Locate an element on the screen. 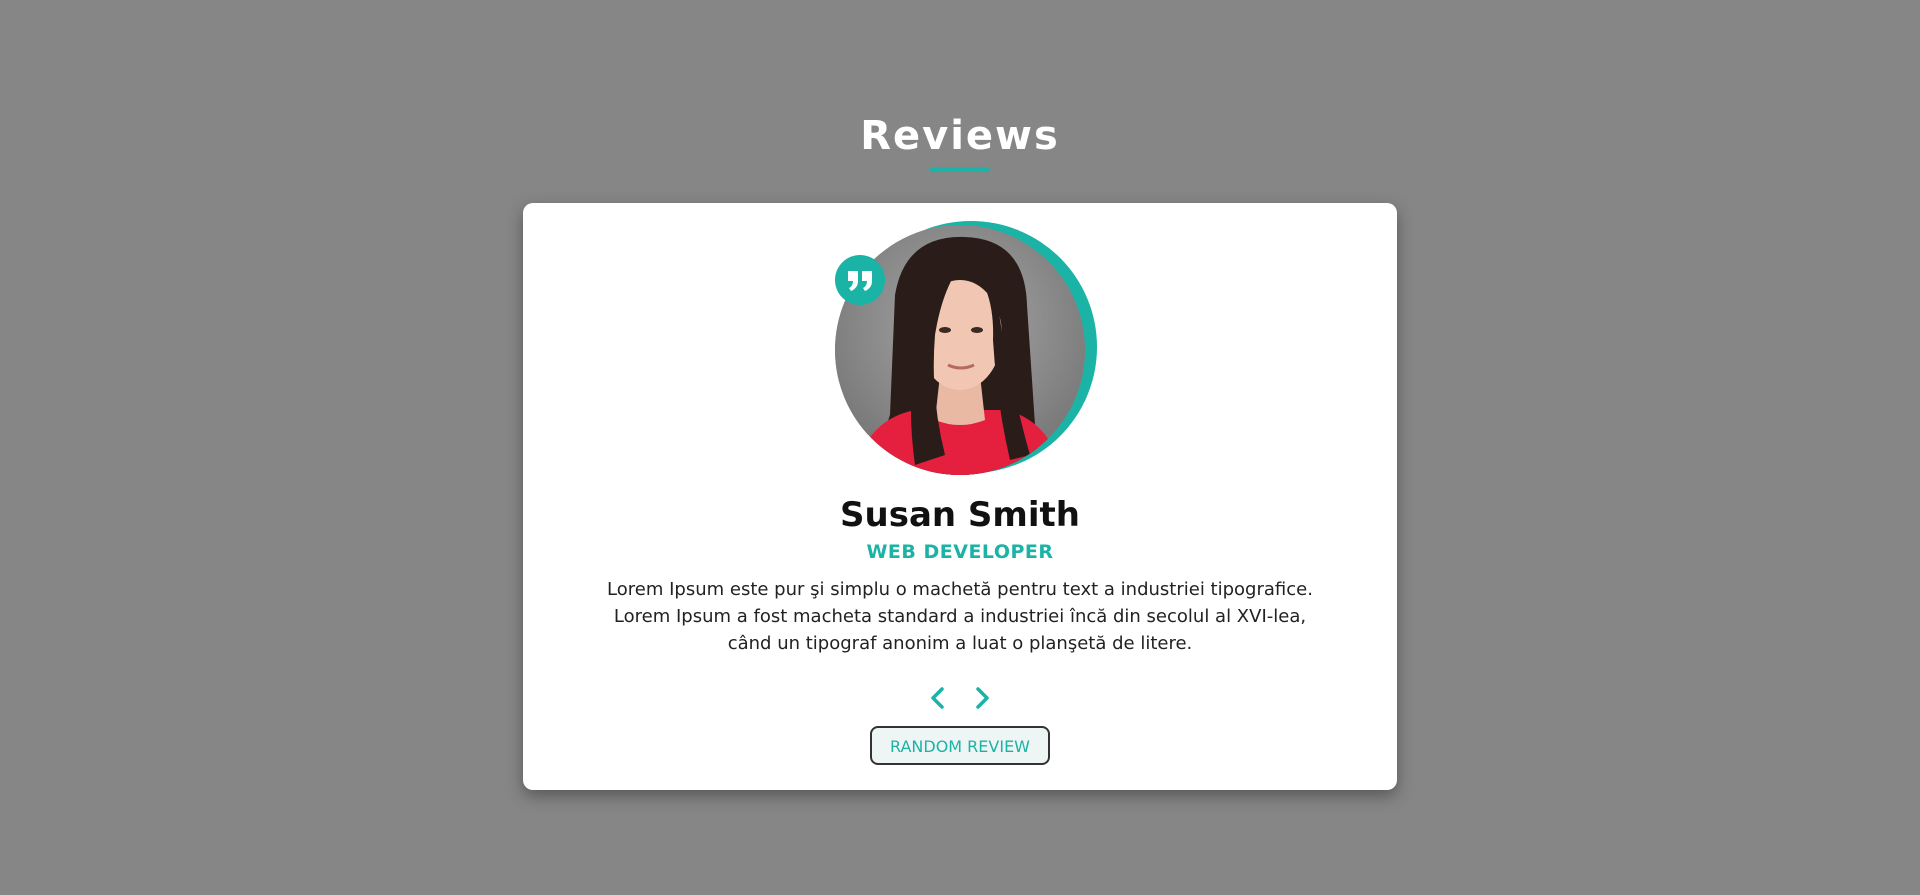 This screenshot has height=895, width=1920. random-review-button: RANDOM REVIEW is located at coordinates (960, 745).